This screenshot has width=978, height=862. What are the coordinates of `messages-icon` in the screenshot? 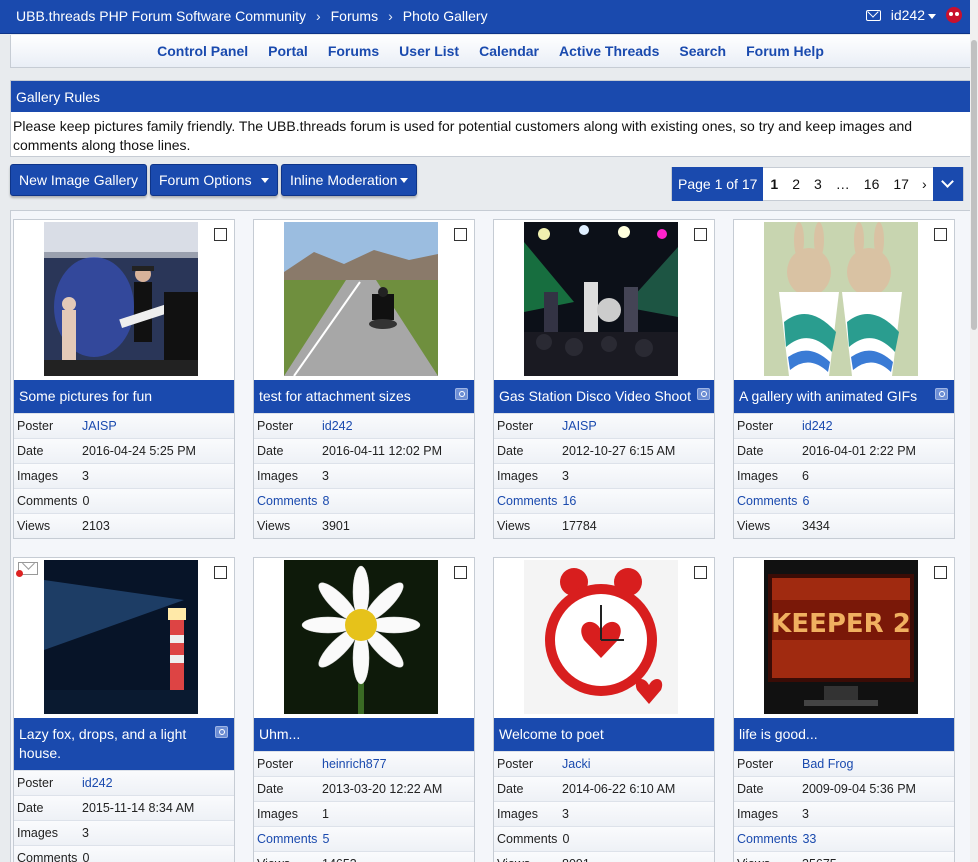 It's located at (873, 15).